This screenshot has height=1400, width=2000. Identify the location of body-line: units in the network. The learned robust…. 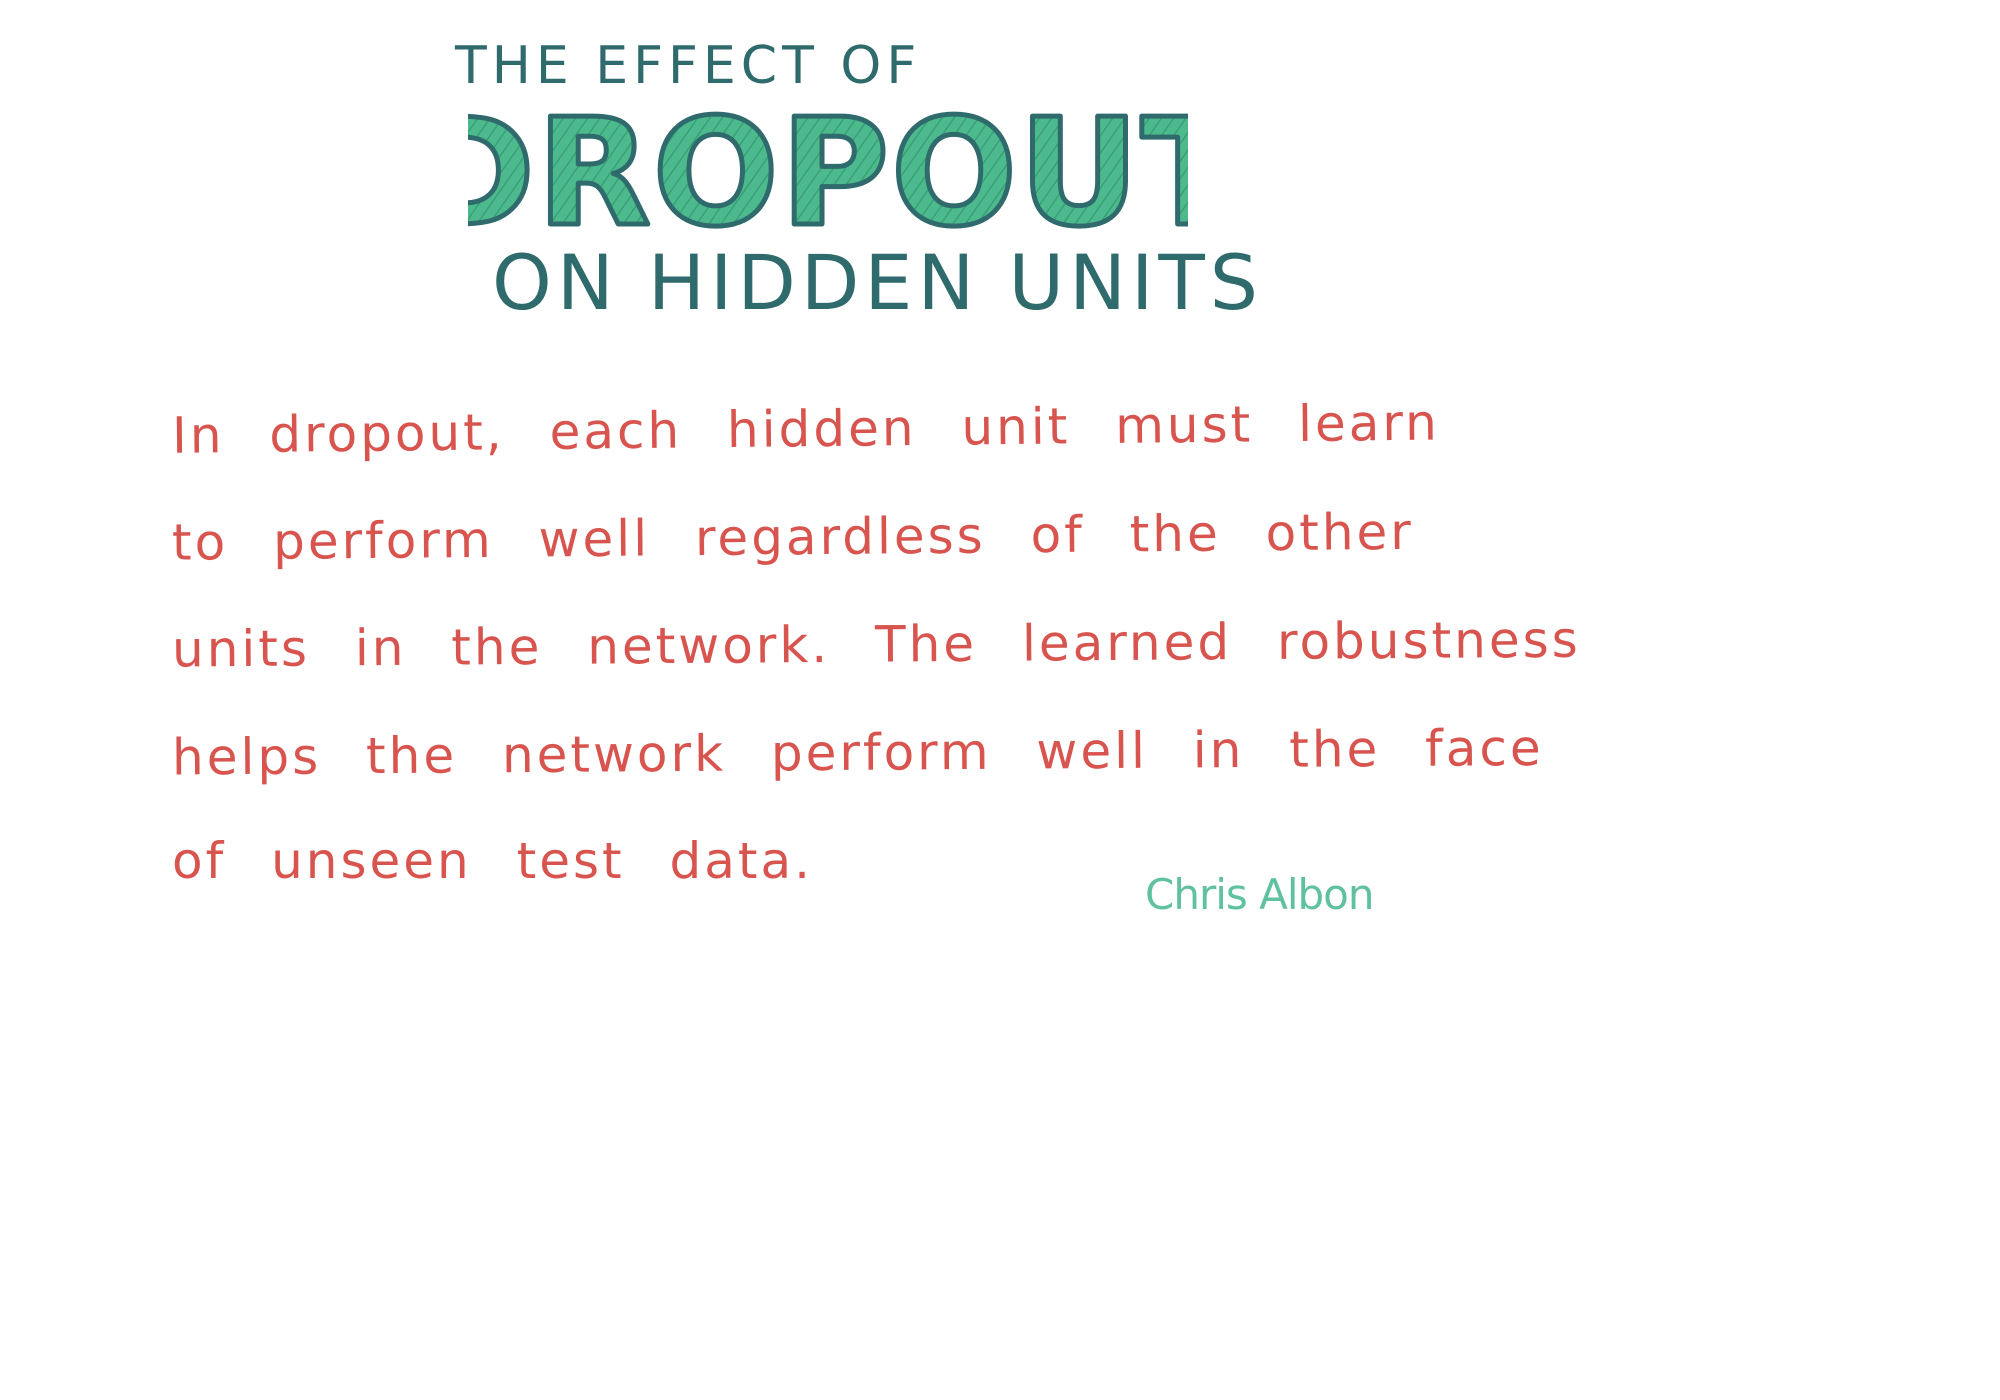
(876, 644).